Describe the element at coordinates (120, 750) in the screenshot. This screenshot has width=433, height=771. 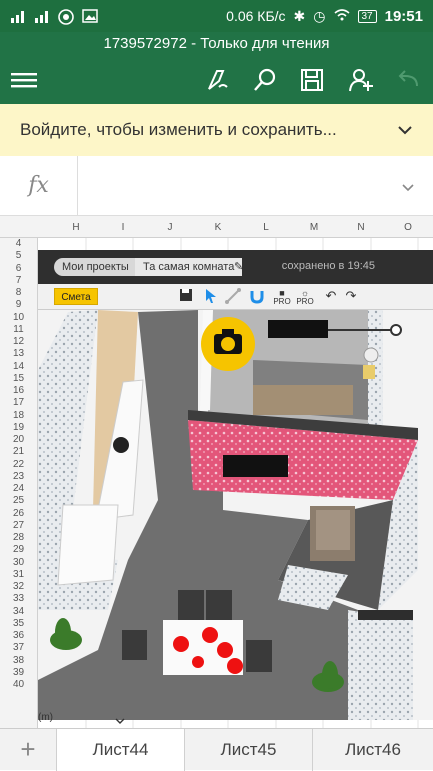
I see `sheet-tab-list44: Лист44` at that location.